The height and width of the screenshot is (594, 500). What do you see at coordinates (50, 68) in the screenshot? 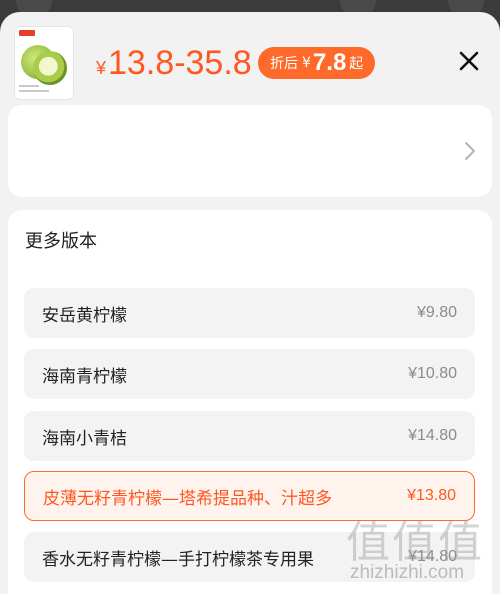
I see `lime-slice-image` at bounding box center [50, 68].